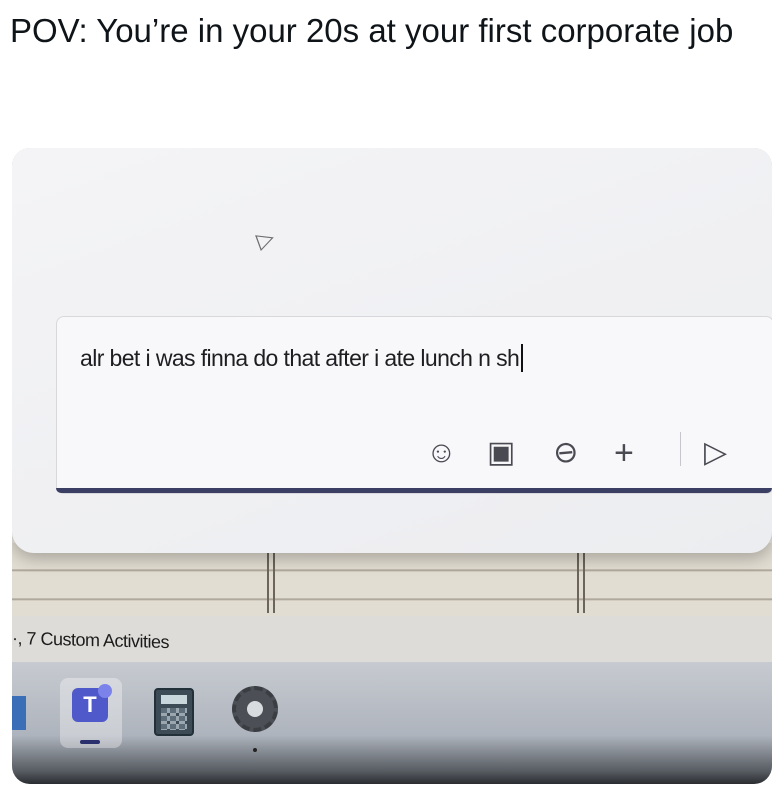  Describe the element at coordinates (522, 358) in the screenshot. I see `text-caret` at that location.